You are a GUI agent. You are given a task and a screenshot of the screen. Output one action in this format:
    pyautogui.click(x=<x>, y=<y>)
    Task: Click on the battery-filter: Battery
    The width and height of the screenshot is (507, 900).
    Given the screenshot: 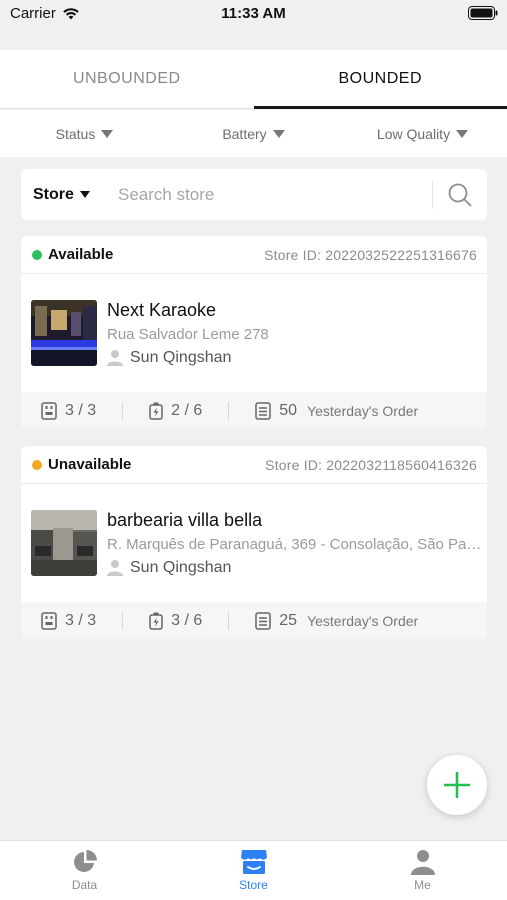 What is the action you would take?
    pyautogui.click(x=253, y=133)
    